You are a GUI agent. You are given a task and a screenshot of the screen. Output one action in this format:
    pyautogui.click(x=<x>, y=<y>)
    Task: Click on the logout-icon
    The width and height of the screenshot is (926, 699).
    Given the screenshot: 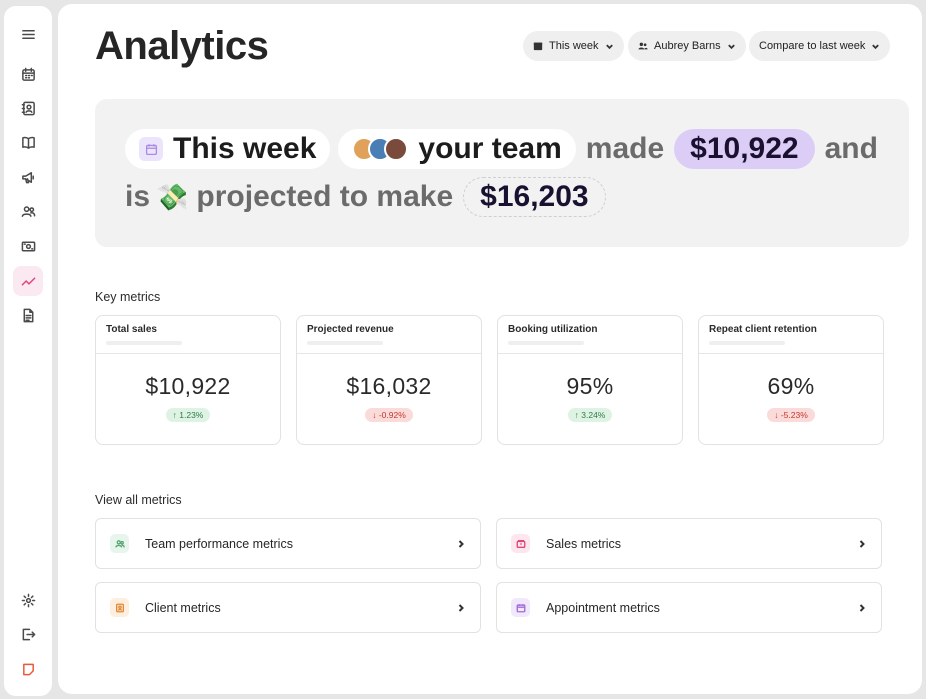 What is the action you would take?
    pyautogui.click(x=28, y=634)
    